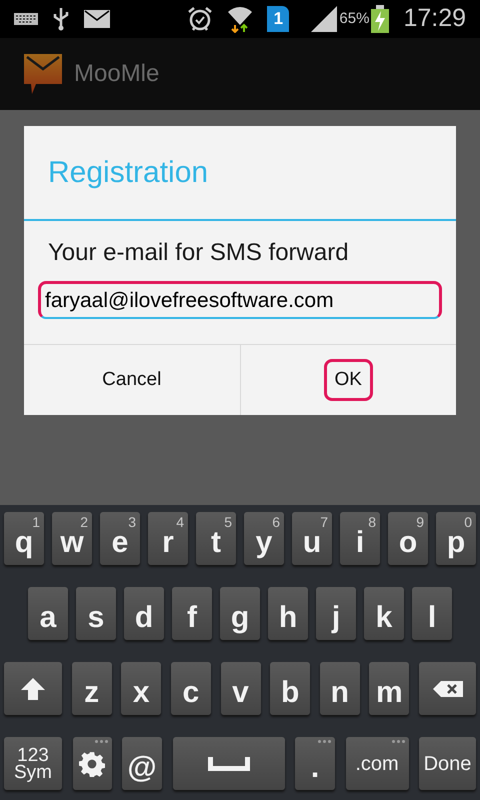 The width and height of the screenshot is (480, 800). I want to click on keyboard-key: .com, so click(377, 763).